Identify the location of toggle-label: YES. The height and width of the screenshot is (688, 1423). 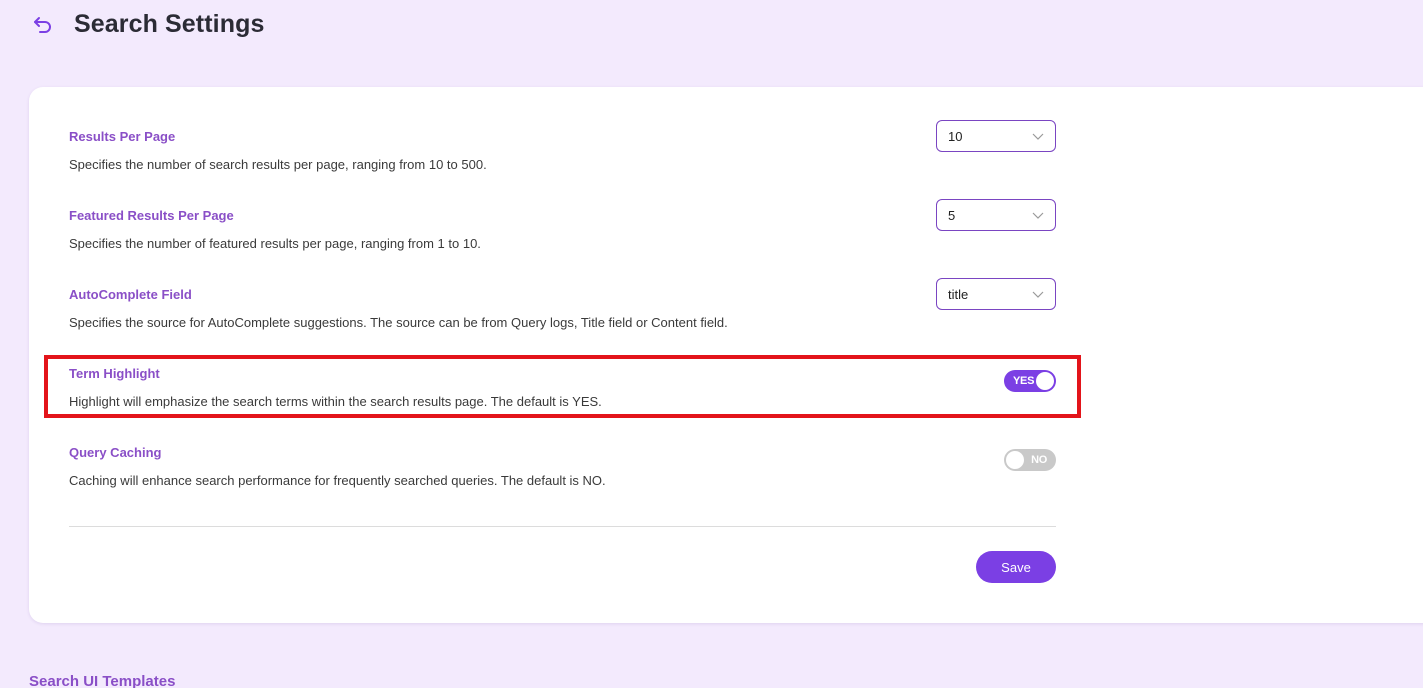
(1024, 381).